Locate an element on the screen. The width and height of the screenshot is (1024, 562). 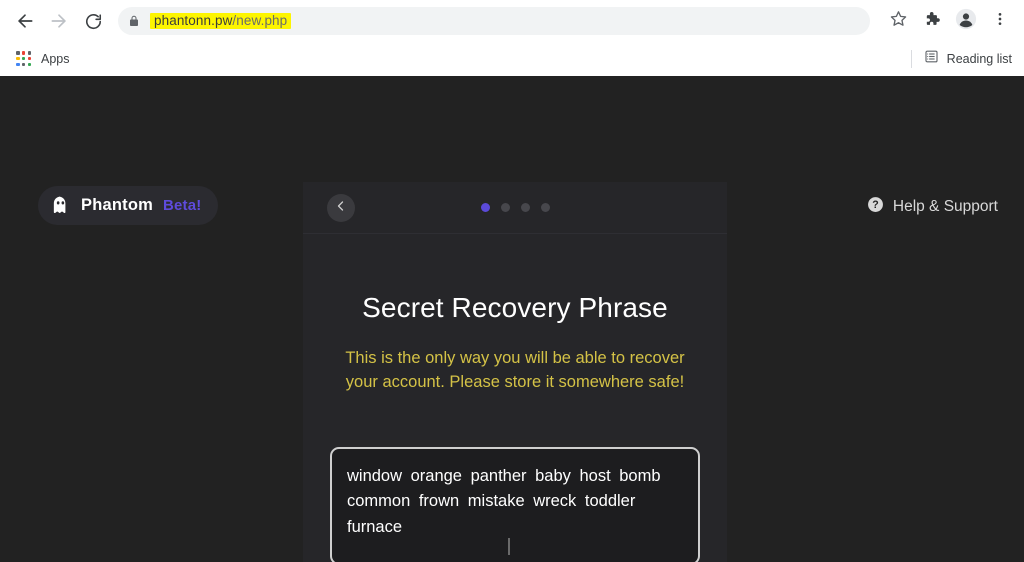
step-indicator is located at coordinates (515, 207).